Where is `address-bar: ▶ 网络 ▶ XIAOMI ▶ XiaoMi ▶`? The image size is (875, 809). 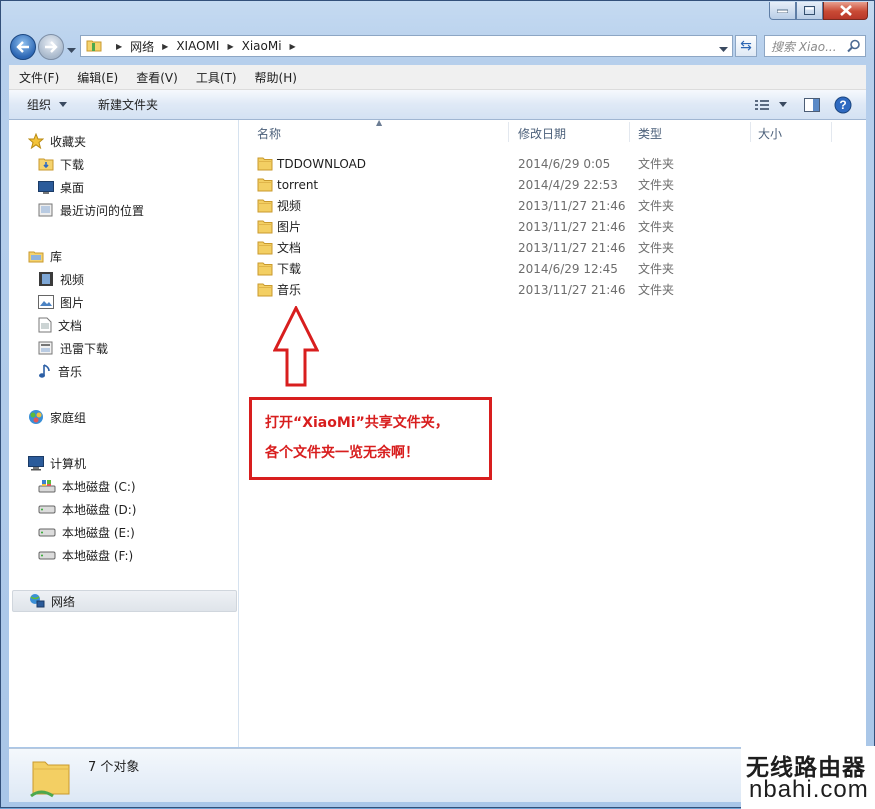
address-bar: ▶ 网络 ▶ XIAOMI ▶ XiaoMi ▶ is located at coordinates (406, 46).